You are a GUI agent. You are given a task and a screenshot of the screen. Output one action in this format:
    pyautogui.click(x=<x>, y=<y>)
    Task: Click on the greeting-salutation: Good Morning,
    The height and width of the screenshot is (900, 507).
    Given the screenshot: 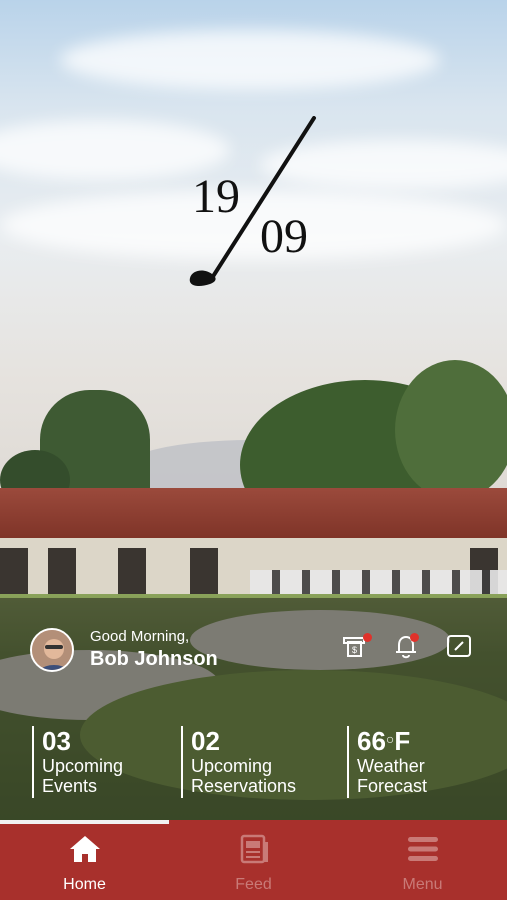 What is the action you would take?
    pyautogui.click(x=140, y=636)
    